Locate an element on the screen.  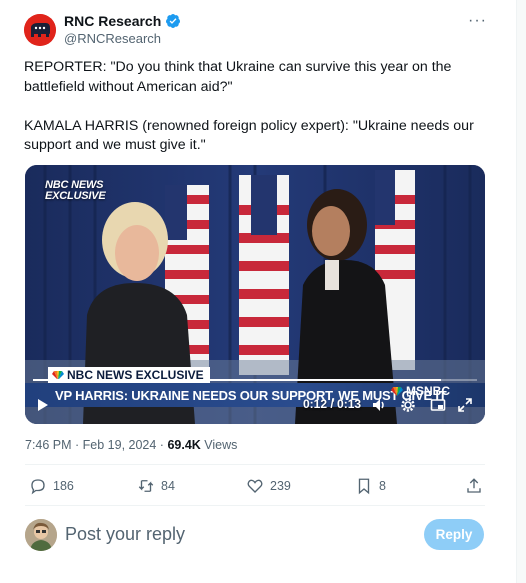
more-options-icon: ··· is located at coordinates (477, 21).